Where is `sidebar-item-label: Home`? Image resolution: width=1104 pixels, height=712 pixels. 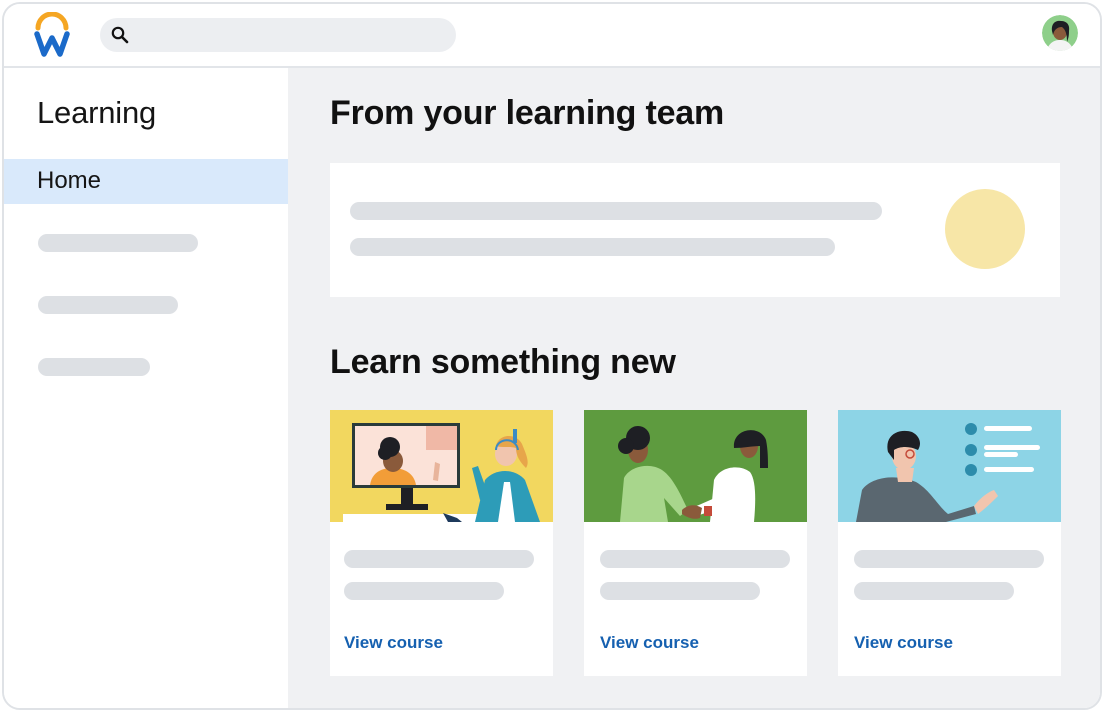 sidebar-item-label: Home is located at coordinates (69, 180).